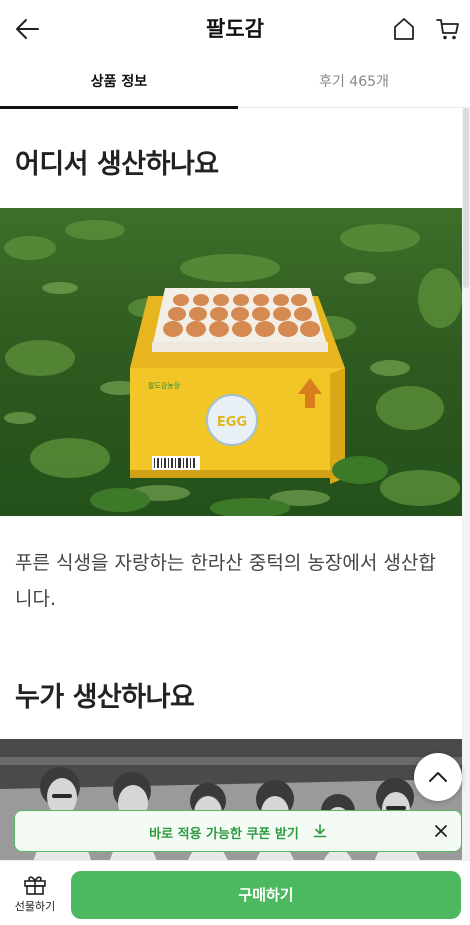 This screenshot has height=925, width=470. I want to click on cart-icon, so click(448, 29).